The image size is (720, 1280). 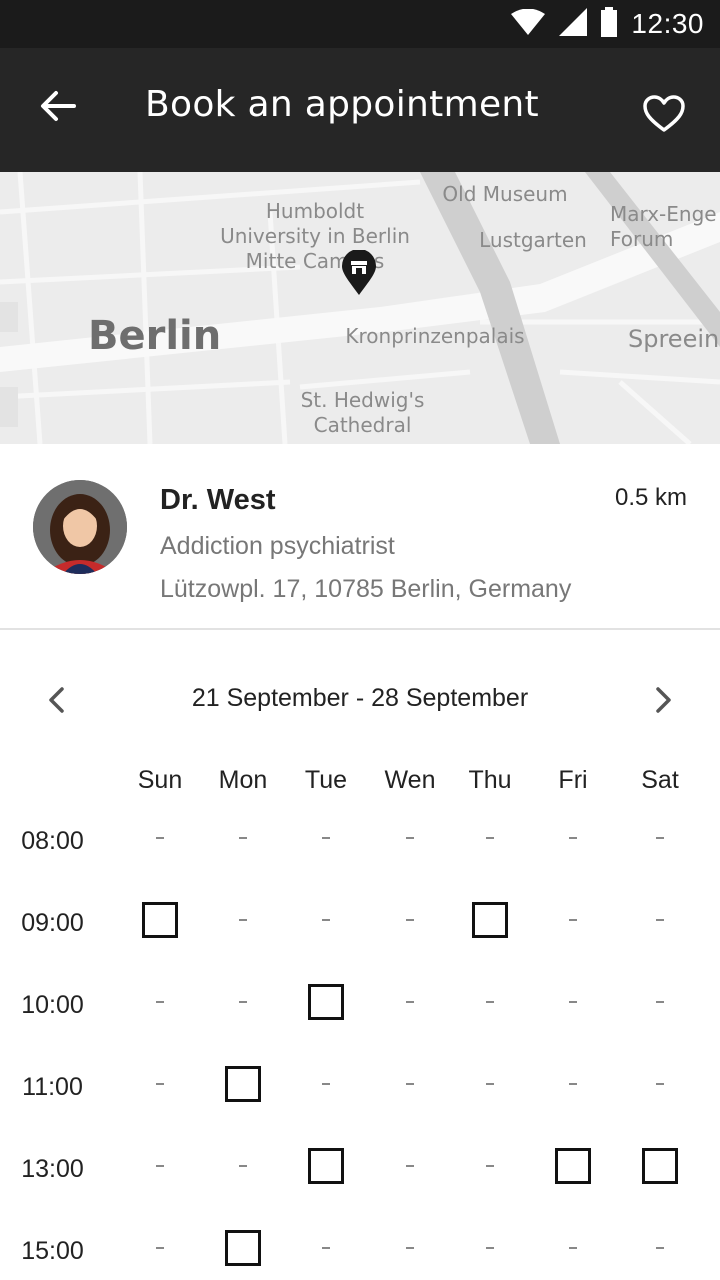 What do you see at coordinates (505, 194) in the screenshot?
I see `map-label-old-museum: Old Museum` at bounding box center [505, 194].